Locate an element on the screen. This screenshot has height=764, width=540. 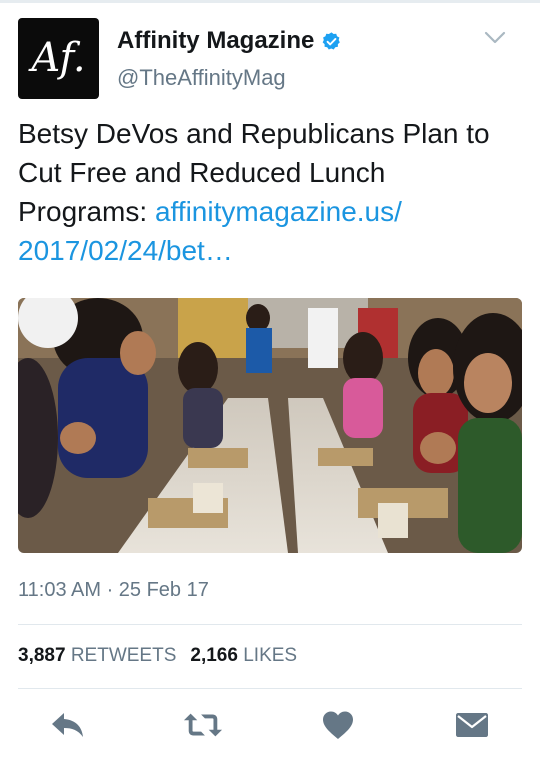
chevron-down-icon is located at coordinates (495, 38).